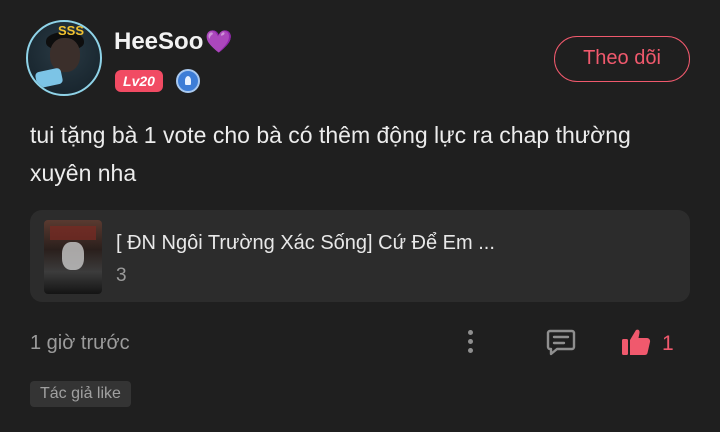  What do you see at coordinates (188, 81) in the screenshot?
I see `medal-icon` at bounding box center [188, 81].